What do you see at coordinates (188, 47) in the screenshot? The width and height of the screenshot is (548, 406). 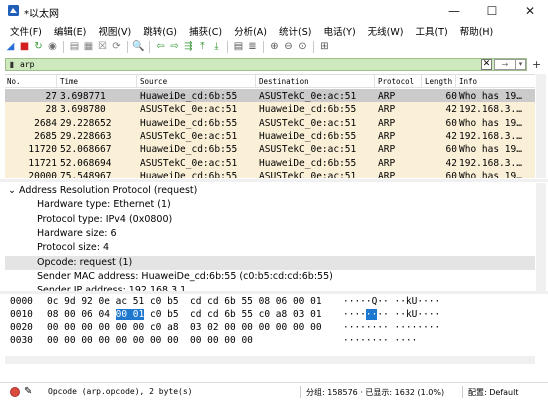 I see `go-to-packet-icon: ⇶` at bounding box center [188, 47].